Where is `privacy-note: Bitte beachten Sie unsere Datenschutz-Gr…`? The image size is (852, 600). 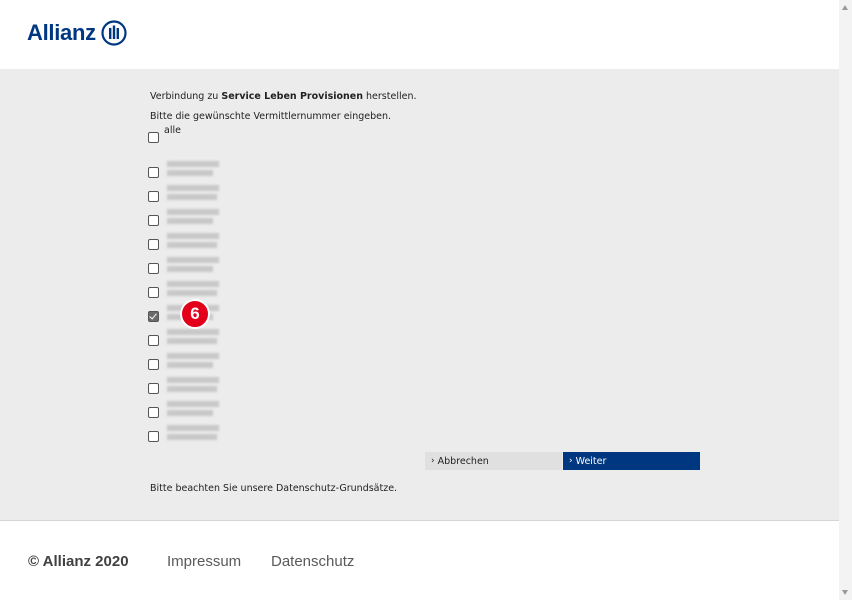 privacy-note: Bitte beachten Sie unsere Datenschutz-Gr… is located at coordinates (274, 488).